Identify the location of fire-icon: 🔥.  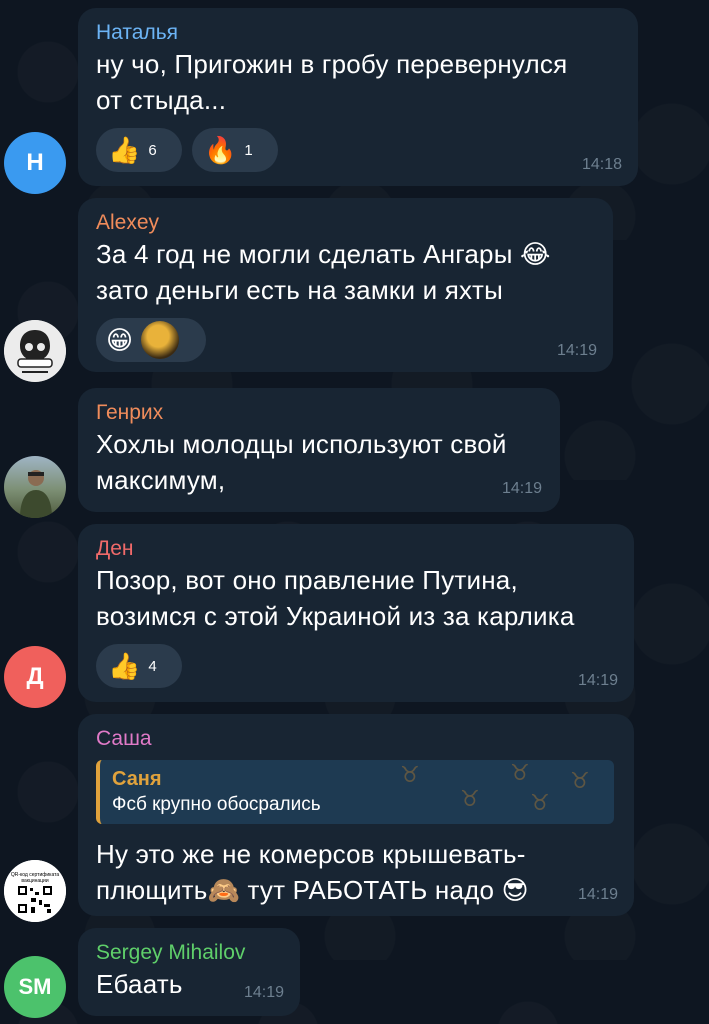
(220, 150).